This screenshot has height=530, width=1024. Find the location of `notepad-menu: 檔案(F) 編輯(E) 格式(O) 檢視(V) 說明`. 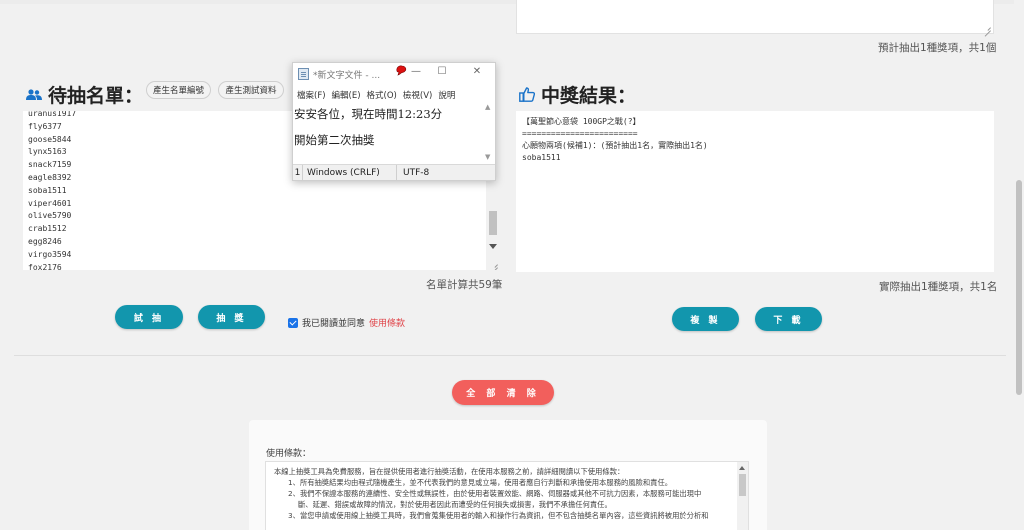

notepad-menu: 檔案(F) 編輯(E) 格式(O) 檢視(V) 說明 is located at coordinates (376, 95).